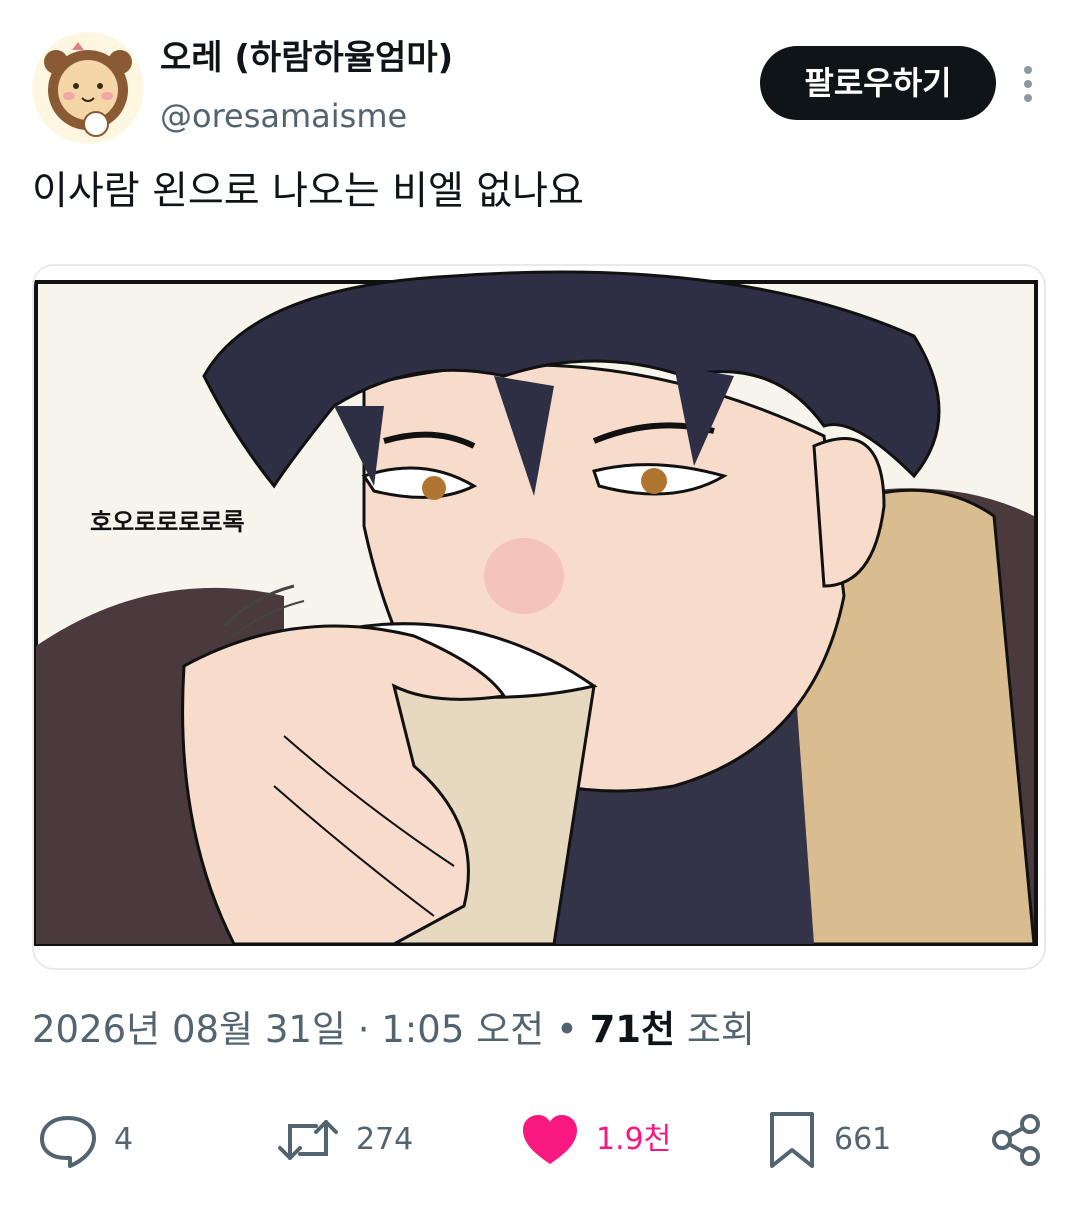 This screenshot has height=1213, width=1080. What do you see at coordinates (124, 1139) in the screenshot?
I see `reply-count: 4` at bounding box center [124, 1139].